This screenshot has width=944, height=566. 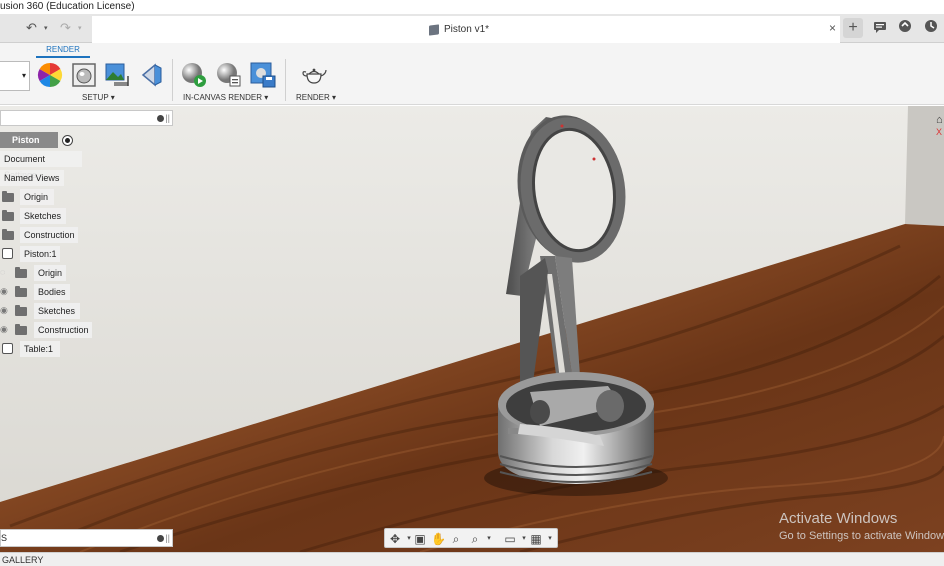 What do you see at coordinates (167, 538) in the screenshot?
I see `comments-grip-icon: ||` at bounding box center [167, 538].